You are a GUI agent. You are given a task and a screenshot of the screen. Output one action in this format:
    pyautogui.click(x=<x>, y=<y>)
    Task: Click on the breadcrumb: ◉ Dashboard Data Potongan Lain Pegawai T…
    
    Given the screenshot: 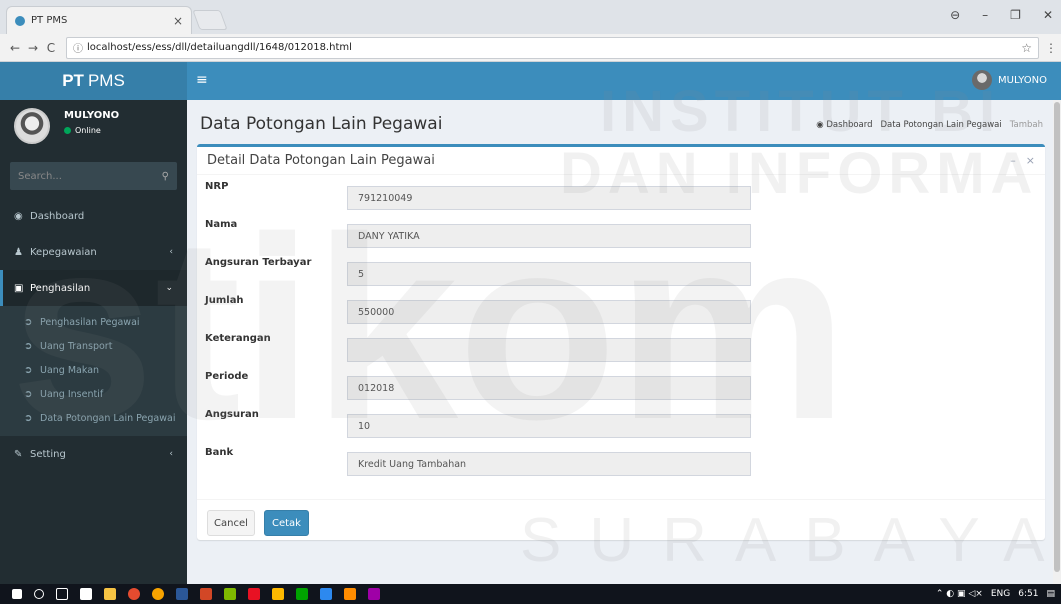 What is the action you would take?
    pyautogui.click(x=929, y=125)
    